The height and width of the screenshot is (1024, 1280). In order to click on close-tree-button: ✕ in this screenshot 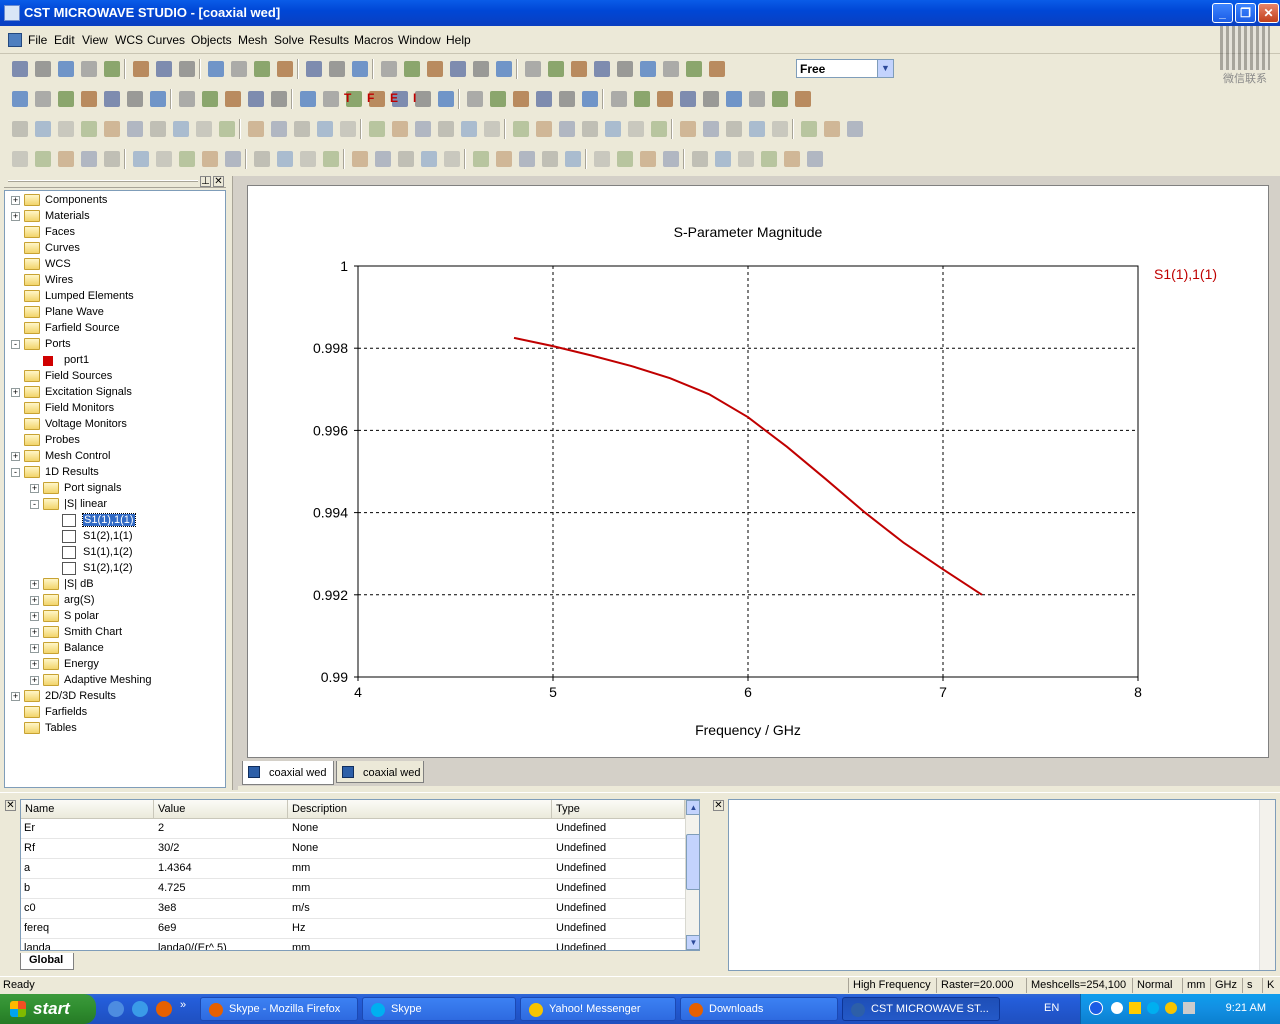, I will do `click(218, 181)`.